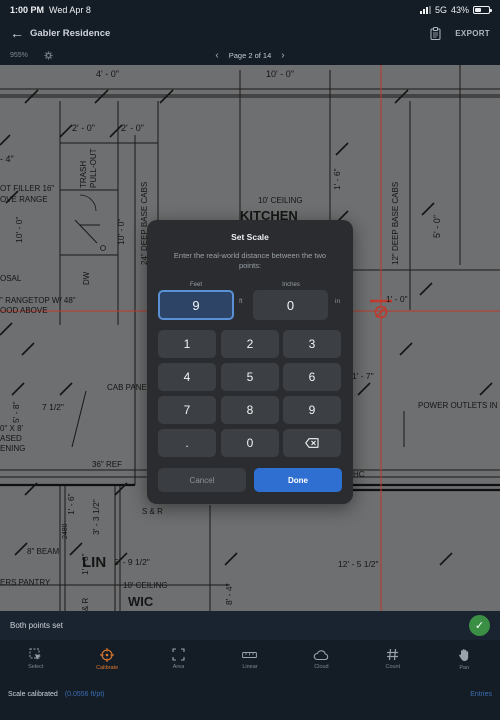  I want to click on export-button: EXPORT, so click(472, 33).